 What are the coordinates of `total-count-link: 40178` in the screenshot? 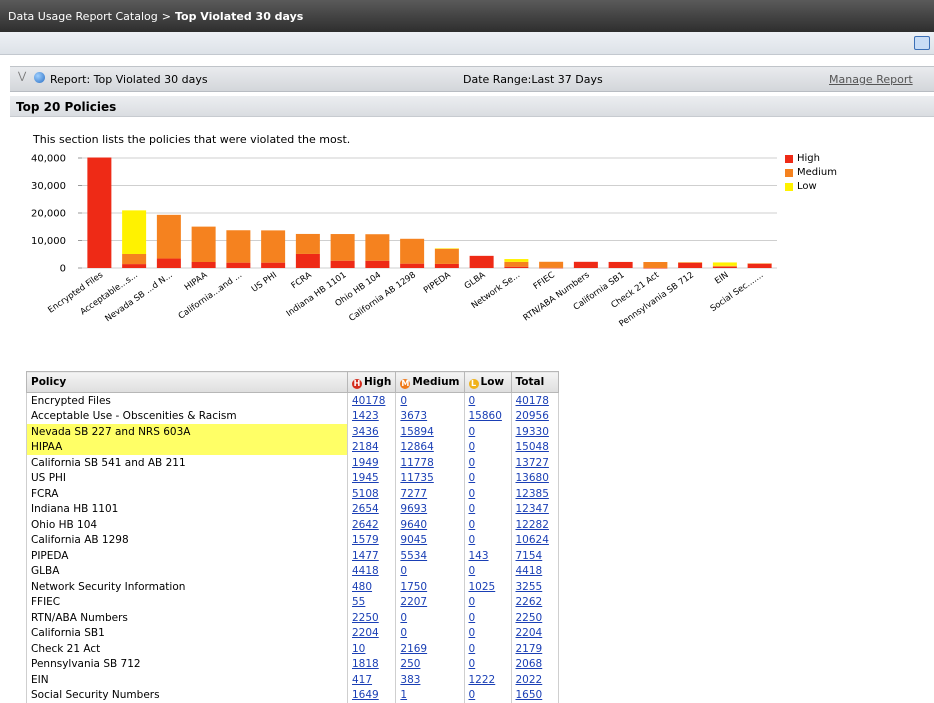 It's located at (532, 401).